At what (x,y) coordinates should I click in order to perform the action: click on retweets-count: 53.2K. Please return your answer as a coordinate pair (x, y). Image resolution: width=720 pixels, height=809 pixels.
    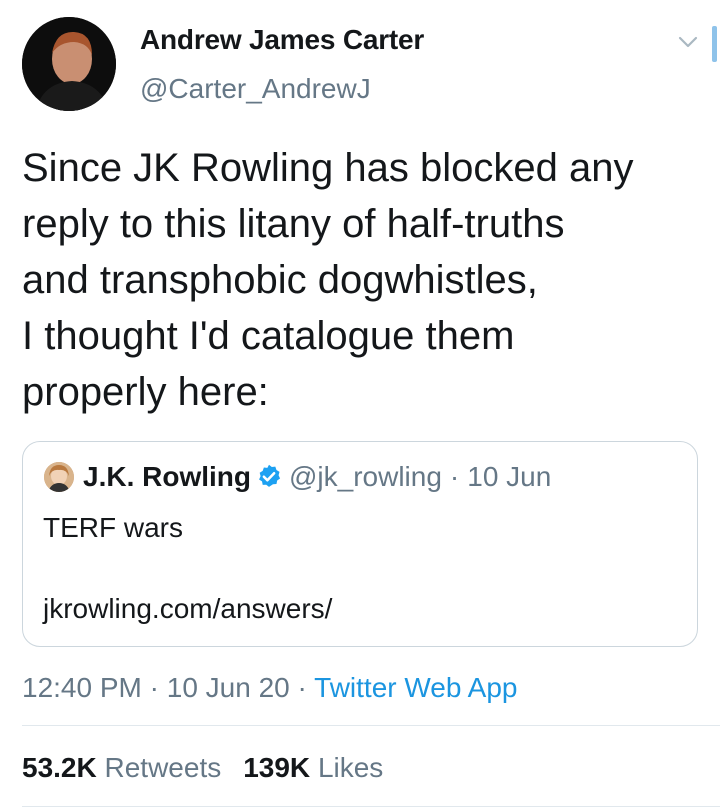
    Looking at the image, I should click on (59, 767).